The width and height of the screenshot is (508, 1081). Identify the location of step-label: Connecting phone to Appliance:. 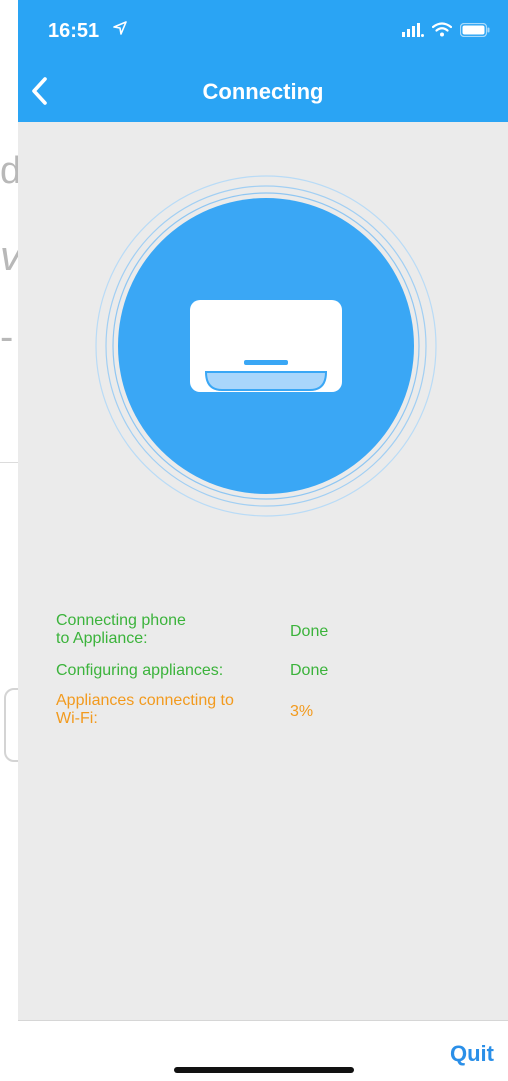
(121, 629).